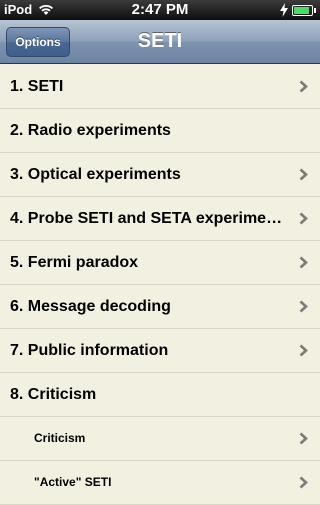 This screenshot has height=505, width=320. What do you see at coordinates (89, 350) in the screenshot?
I see `list-item-label: 7. Public information` at bounding box center [89, 350].